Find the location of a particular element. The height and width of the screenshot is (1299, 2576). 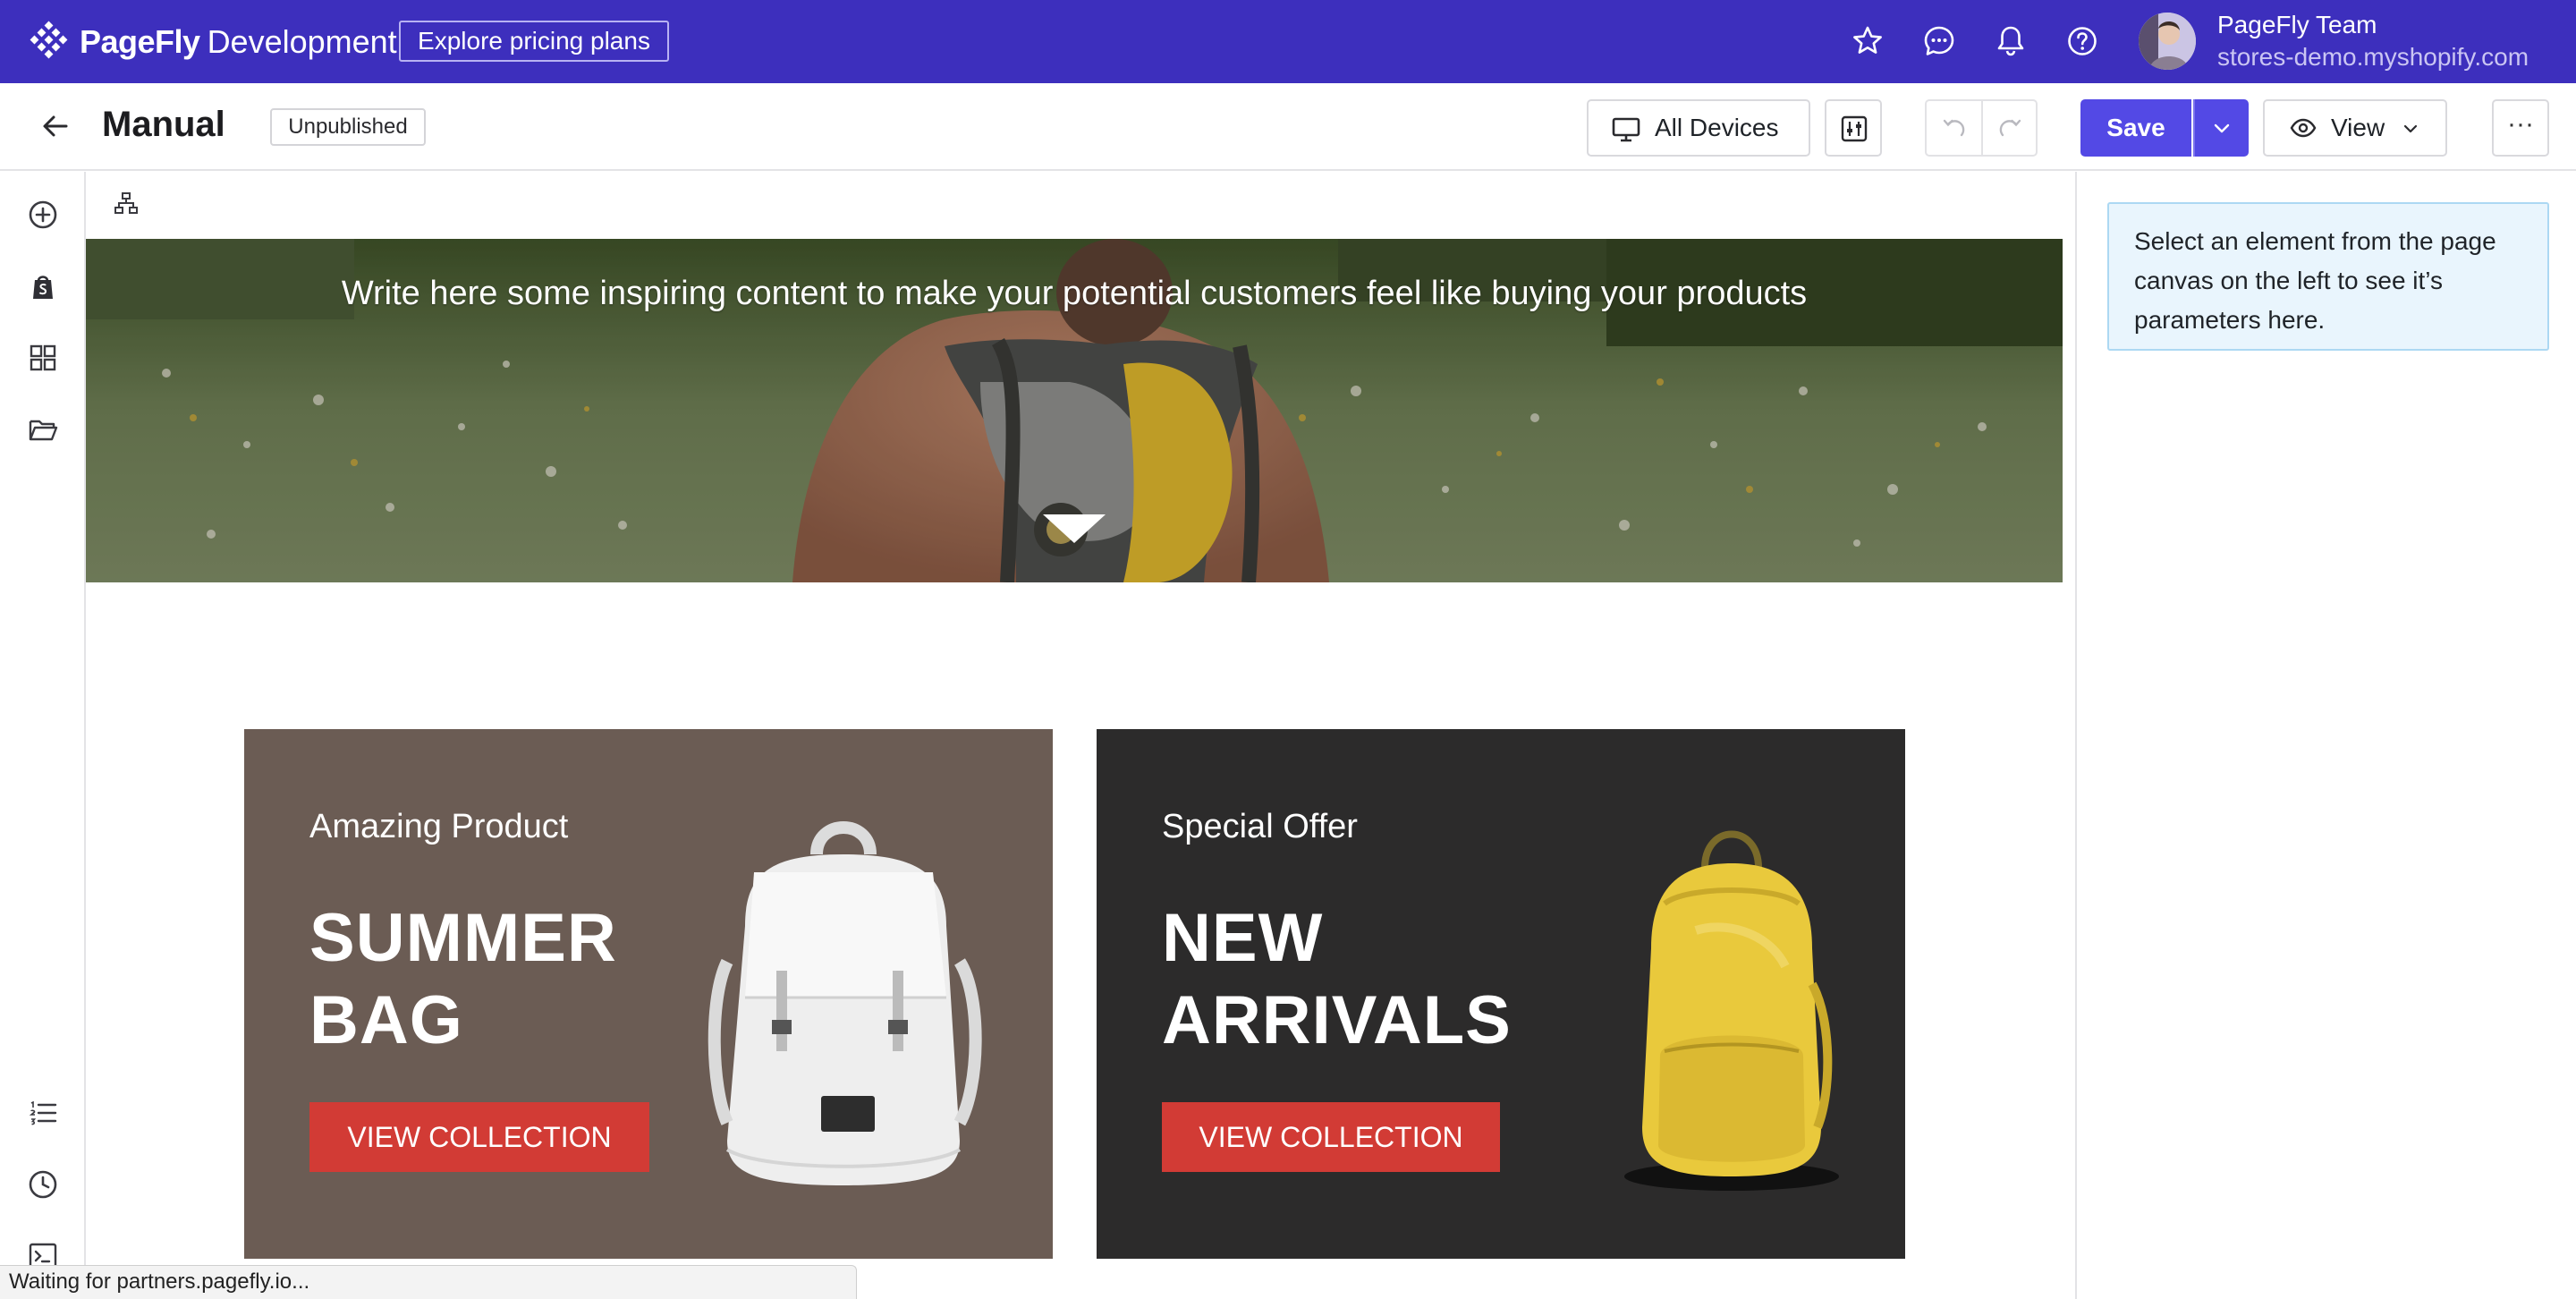

pagefly-logo-icon is located at coordinates (49, 40).